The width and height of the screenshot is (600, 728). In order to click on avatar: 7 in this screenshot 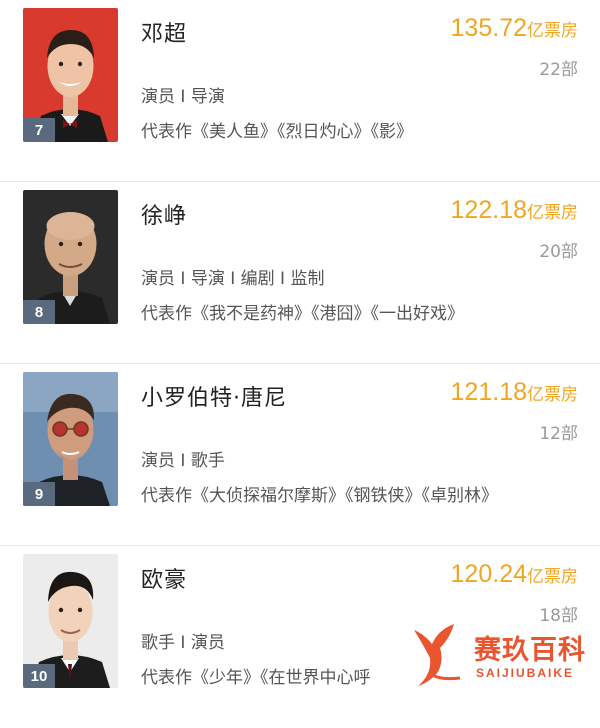, I will do `click(70, 75)`.